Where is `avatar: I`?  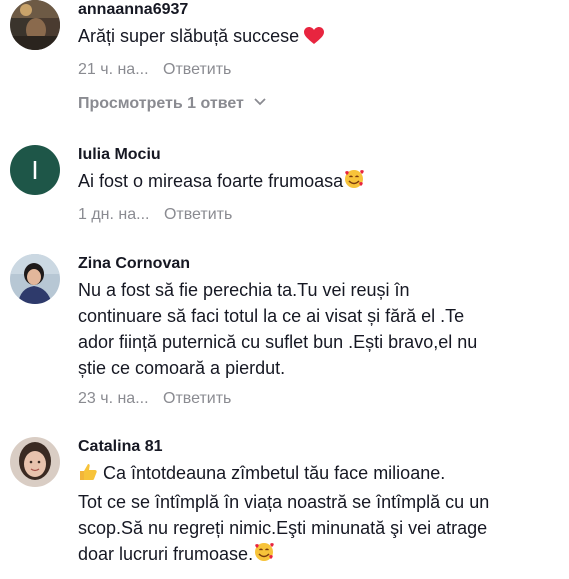
avatar: I is located at coordinates (35, 170).